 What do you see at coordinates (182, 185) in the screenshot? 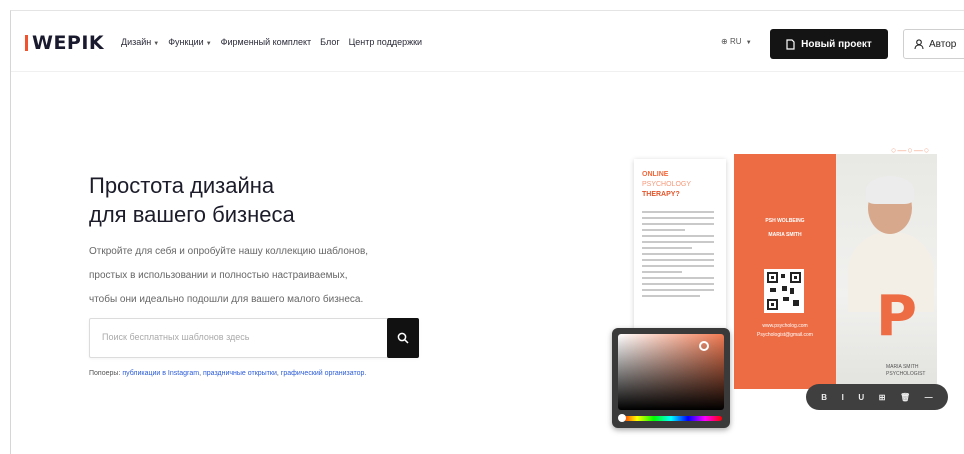
I see `headline-line-1: Простота дизайна` at bounding box center [182, 185].